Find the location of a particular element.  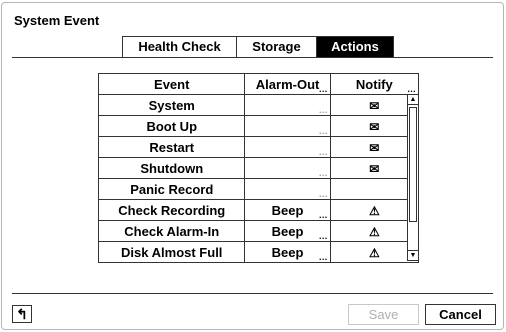

alarm-out-header-label: Alarm-Out is located at coordinates (287, 84).